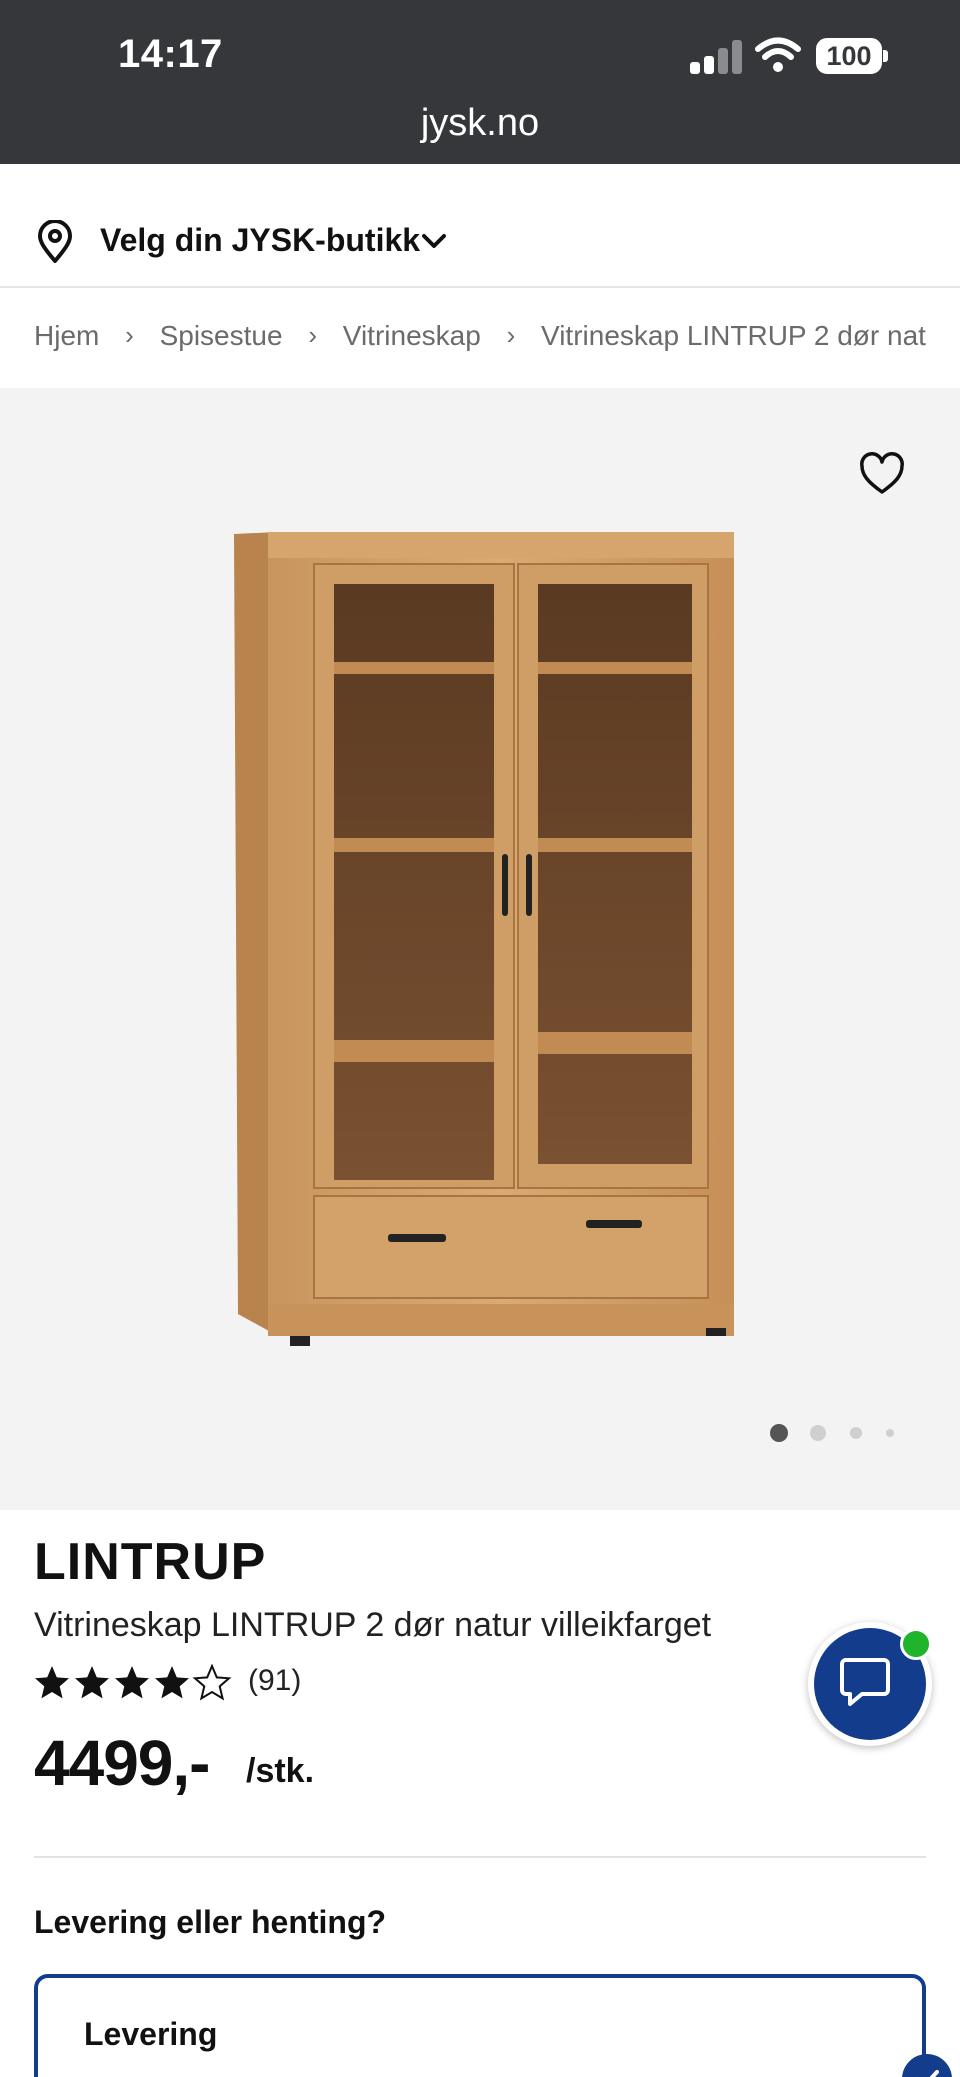 This screenshot has height=2077, width=960. Describe the element at coordinates (778, 54) in the screenshot. I see `wifi-icon` at that location.